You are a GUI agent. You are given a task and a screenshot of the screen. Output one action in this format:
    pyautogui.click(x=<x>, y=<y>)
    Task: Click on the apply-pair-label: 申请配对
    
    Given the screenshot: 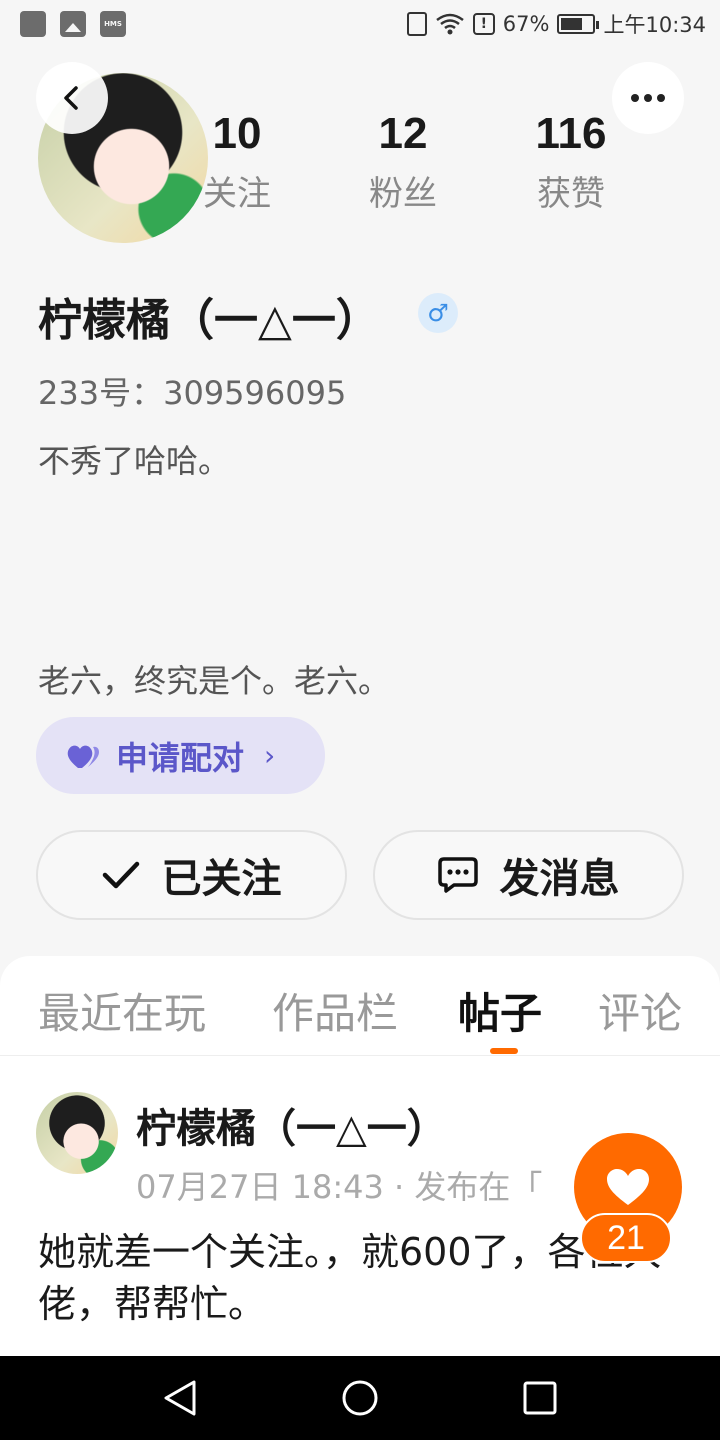 What is the action you would take?
    pyautogui.click(x=180, y=757)
    